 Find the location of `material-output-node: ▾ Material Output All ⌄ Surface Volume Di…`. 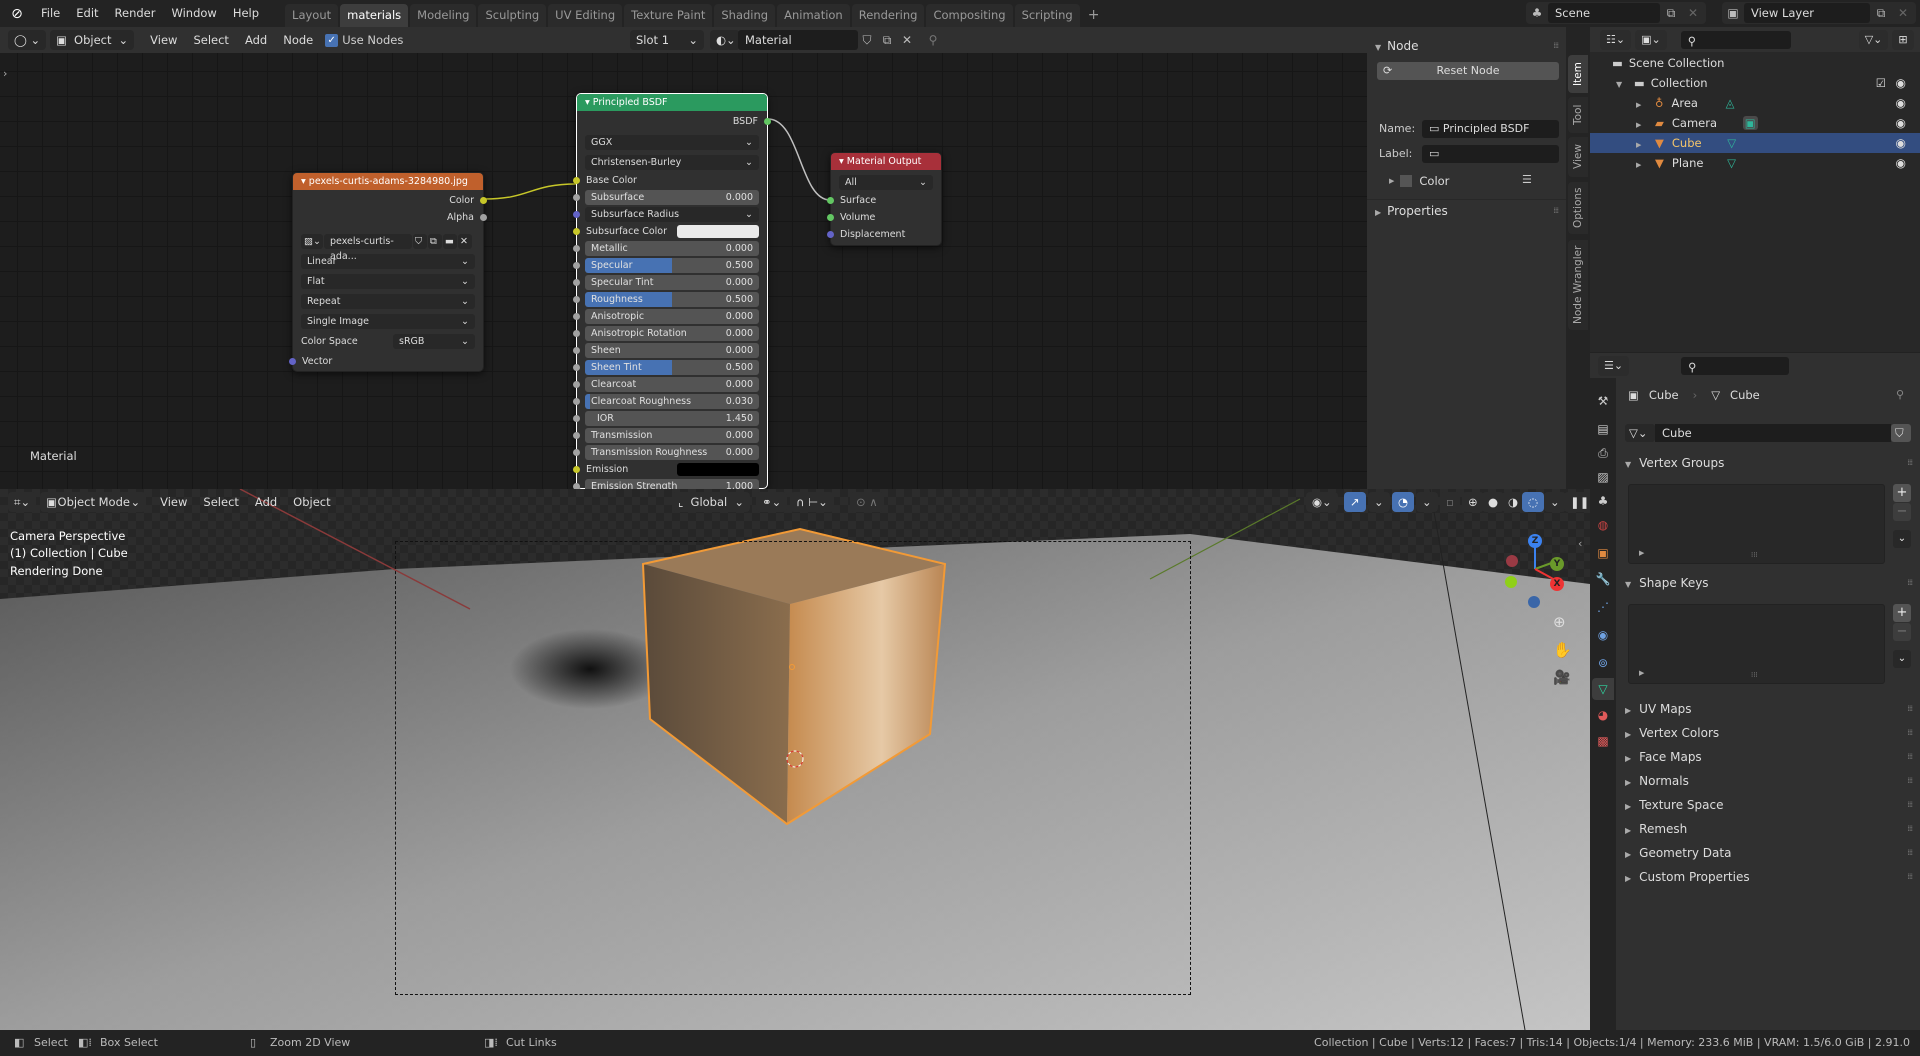

material-output-node: ▾ Material Output All ⌄ Surface Volume Di… is located at coordinates (884, 199).